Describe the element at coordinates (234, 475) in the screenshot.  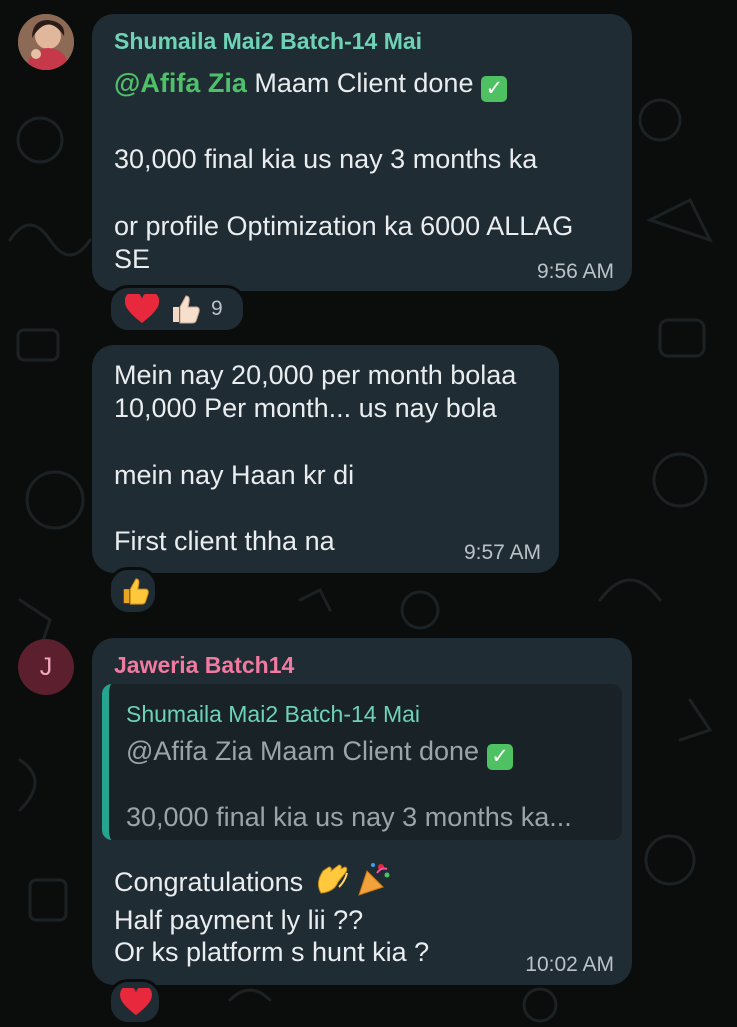
I see `message-line: mein nay Haan kr di` at that location.